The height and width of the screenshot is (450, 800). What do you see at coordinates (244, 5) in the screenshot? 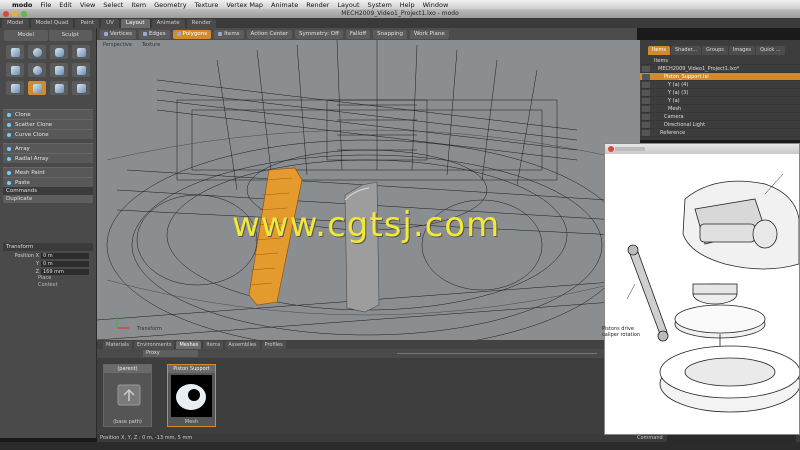
I see `menu-vertex-map: Vertex Map` at bounding box center [244, 5].